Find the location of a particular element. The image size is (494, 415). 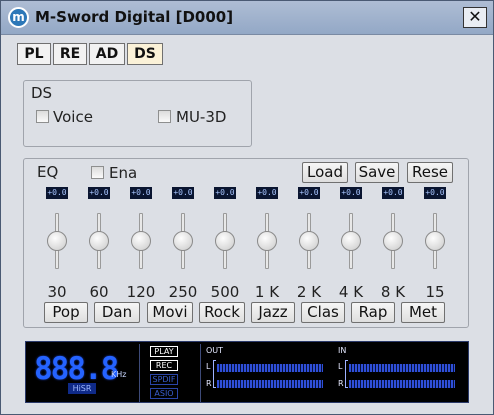

mode-asio-indicator: ASIO is located at coordinates (164, 393).